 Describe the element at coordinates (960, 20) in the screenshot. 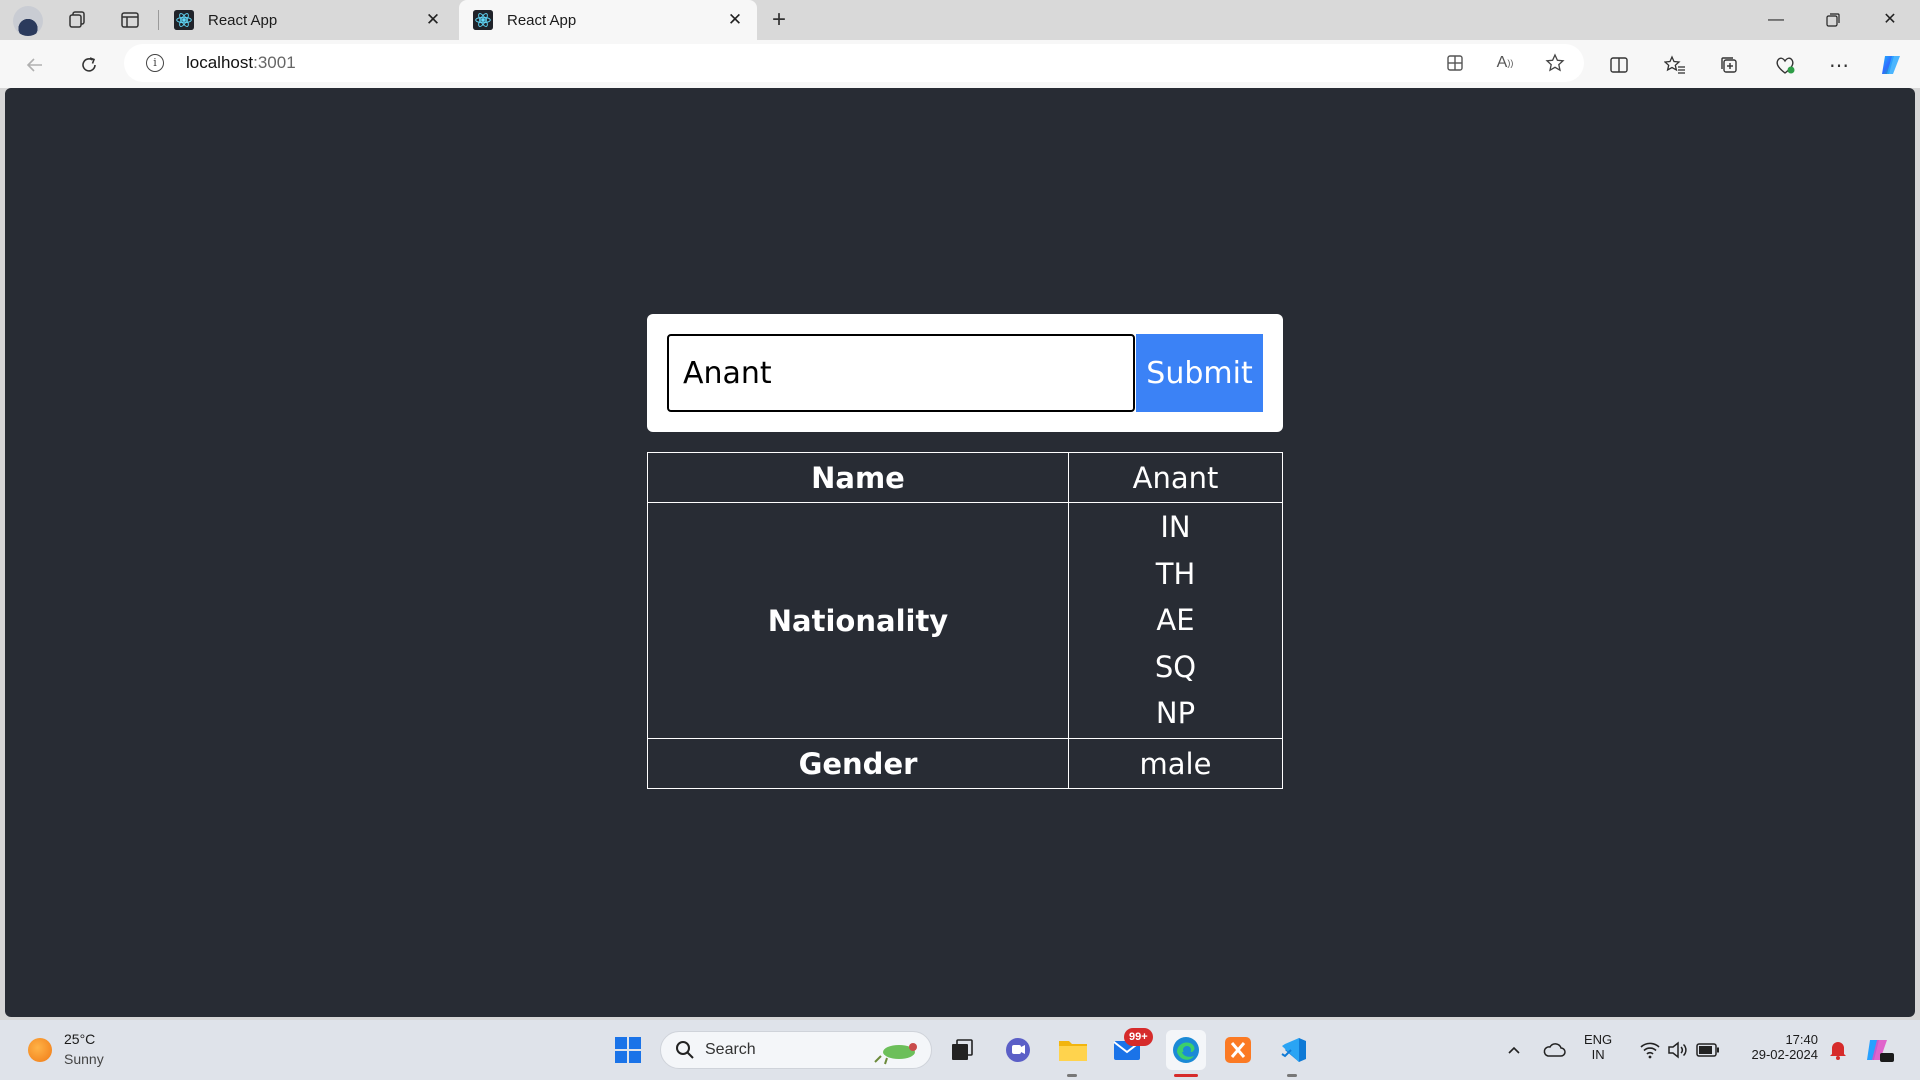

I see `tab-strip: React App ✕ React App ✕ + — ✕` at that location.